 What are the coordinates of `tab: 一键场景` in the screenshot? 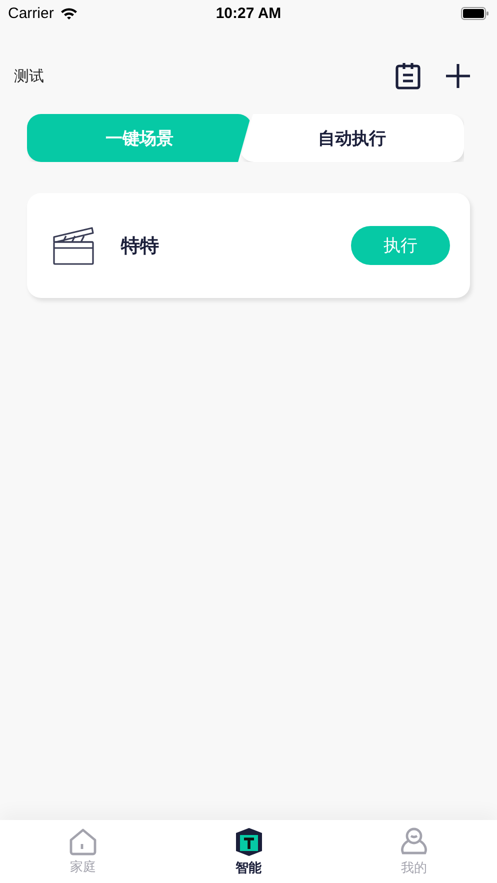 It's located at (139, 138).